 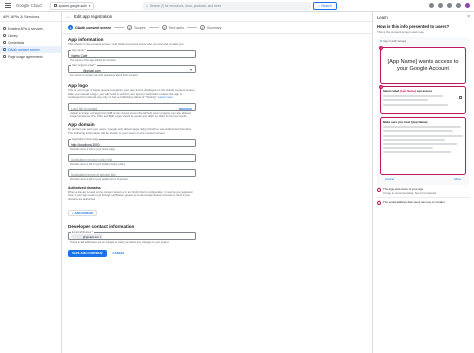 I want to click on sidebar-item-enabled-apis: Enabled APIs & services, so click(x=30, y=28).